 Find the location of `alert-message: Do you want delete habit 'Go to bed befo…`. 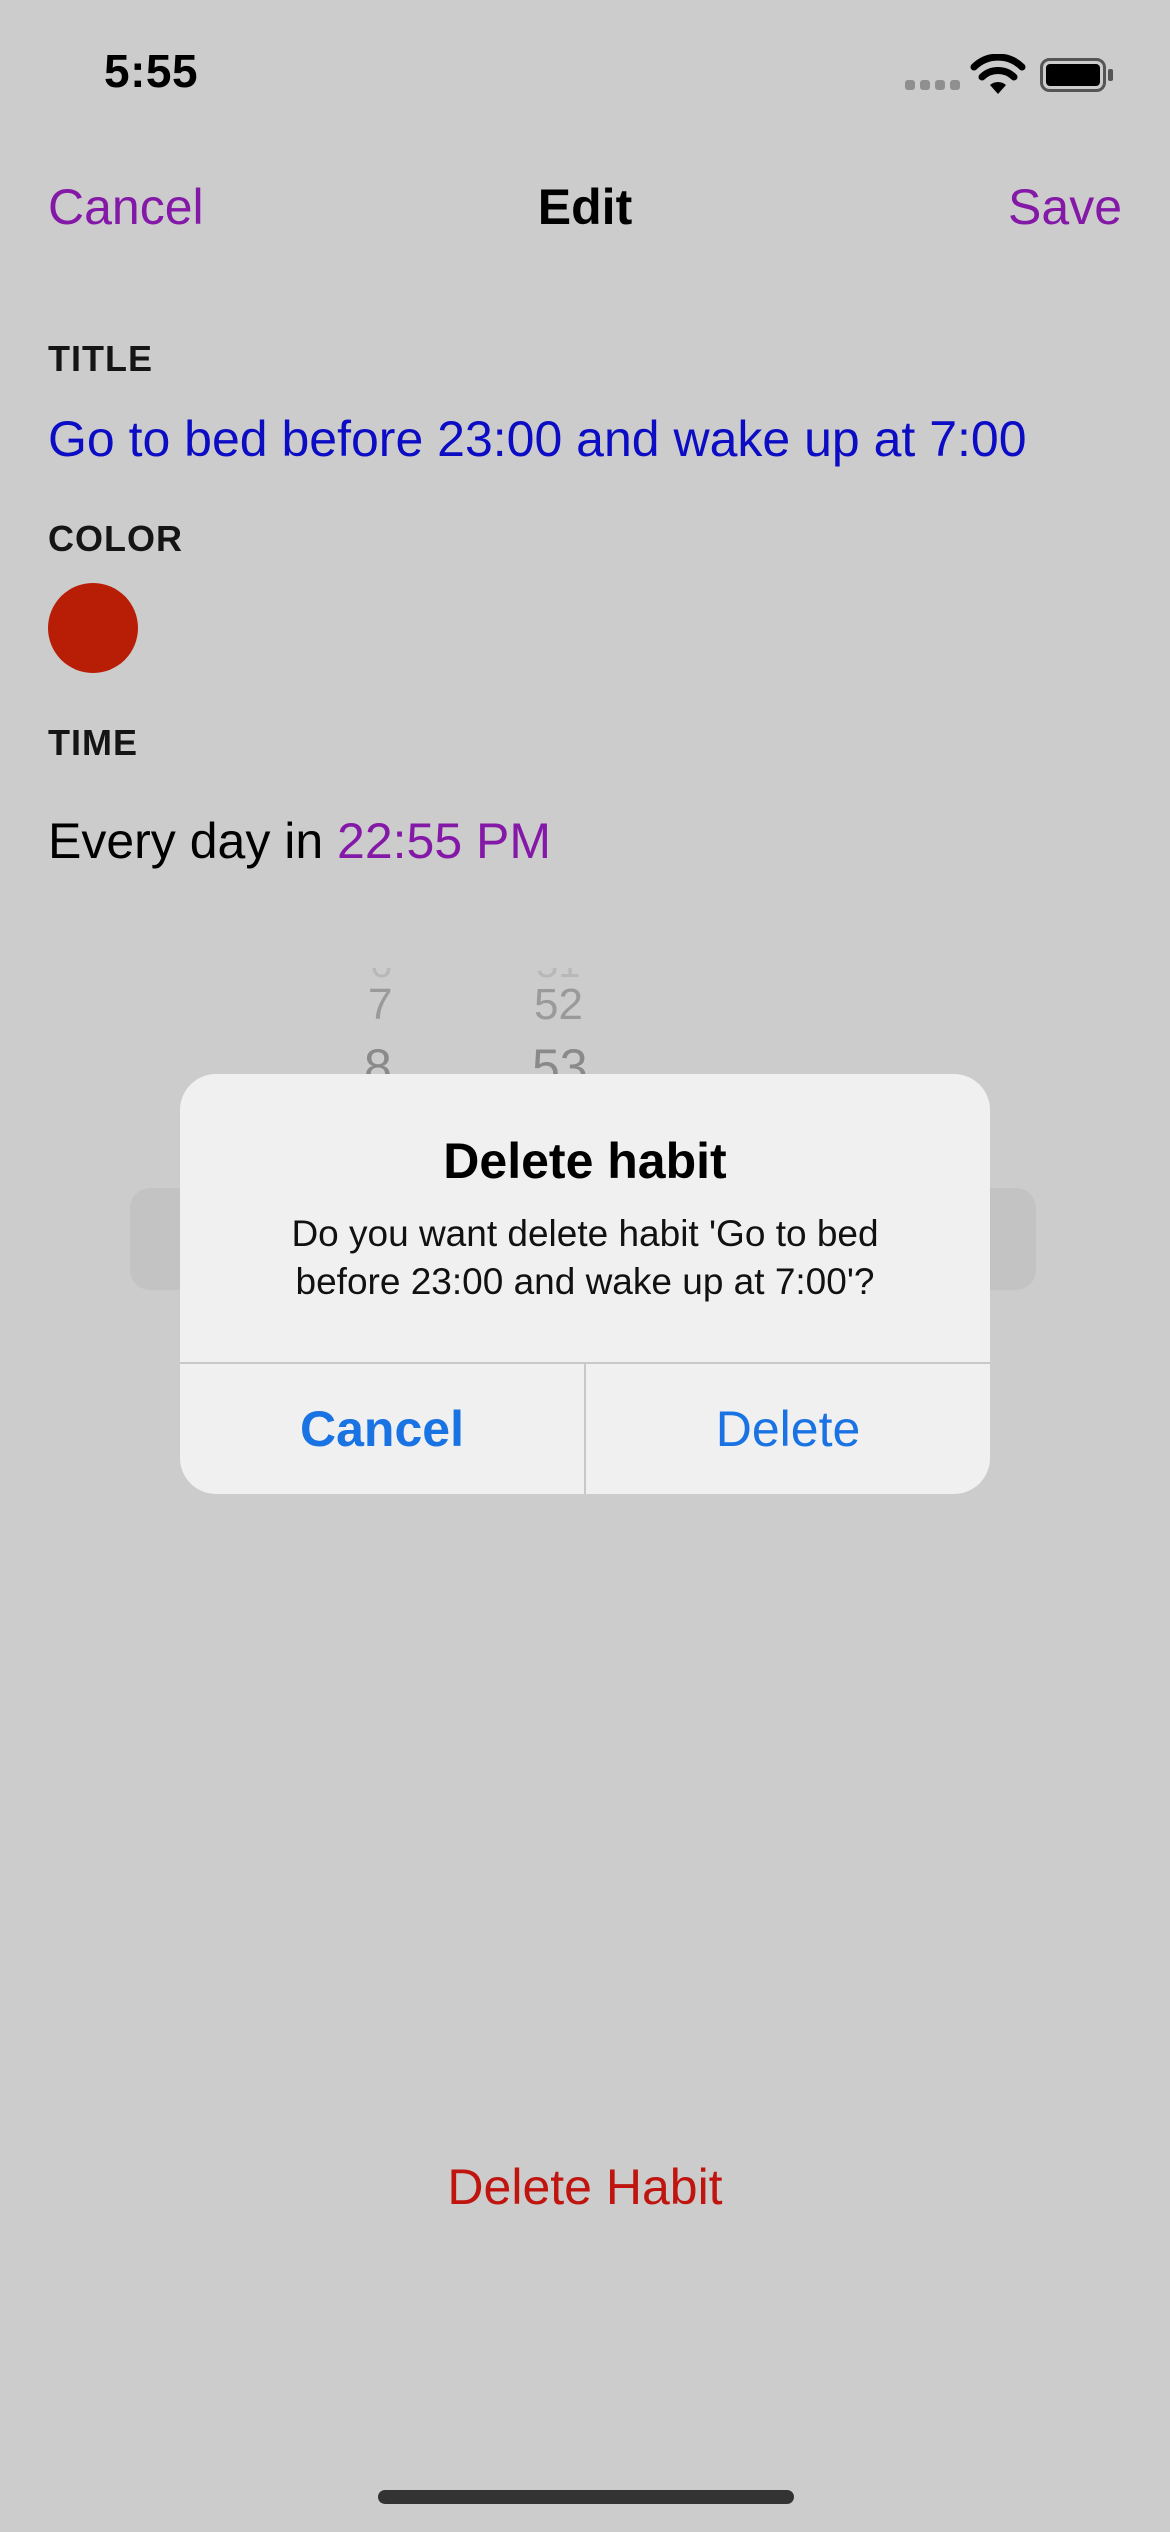

alert-message: Do you want delete habit 'Go to bed befo… is located at coordinates (585, 1257).